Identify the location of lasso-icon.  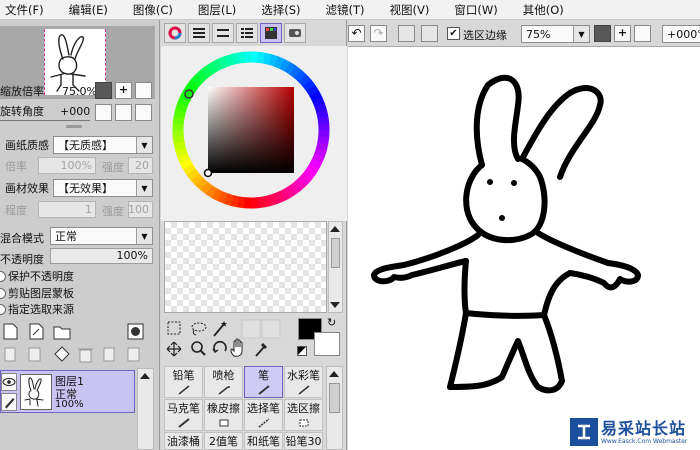
(199, 329).